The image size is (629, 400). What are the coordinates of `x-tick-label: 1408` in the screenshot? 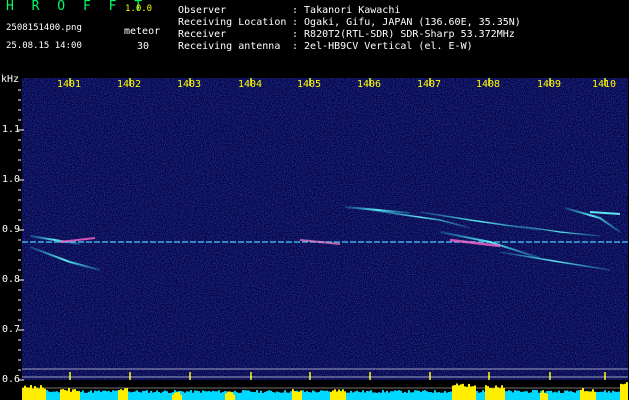 It's located at (488, 84).